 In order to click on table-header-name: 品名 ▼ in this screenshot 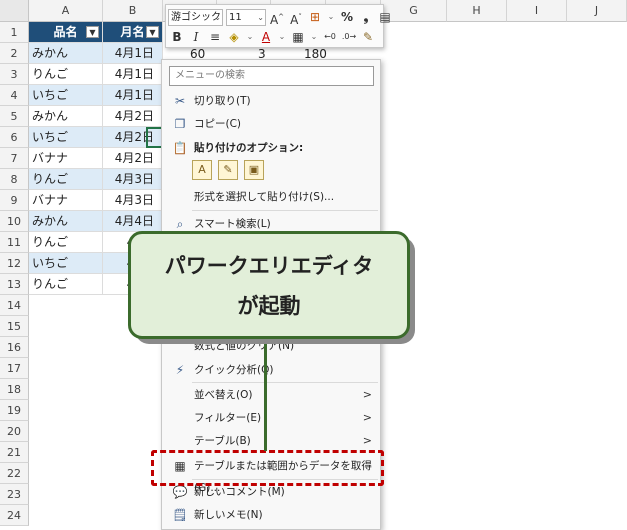, I will do `click(66, 32)`.